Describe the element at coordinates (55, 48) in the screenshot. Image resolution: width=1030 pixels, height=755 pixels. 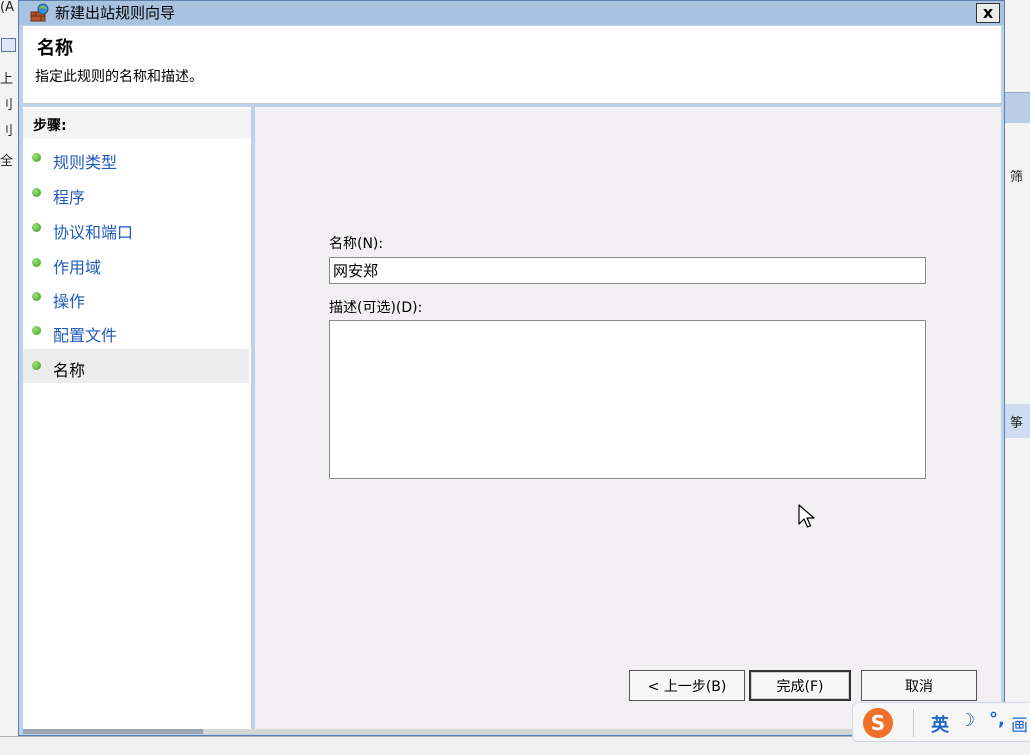
I see `page-title: 名称` at that location.